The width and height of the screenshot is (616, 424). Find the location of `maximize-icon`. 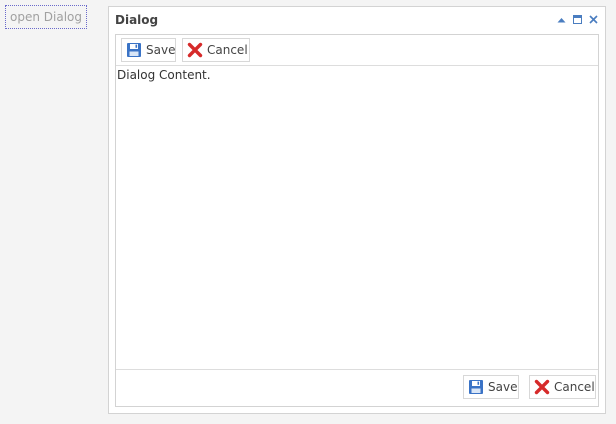

maximize-icon is located at coordinates (577, 19).